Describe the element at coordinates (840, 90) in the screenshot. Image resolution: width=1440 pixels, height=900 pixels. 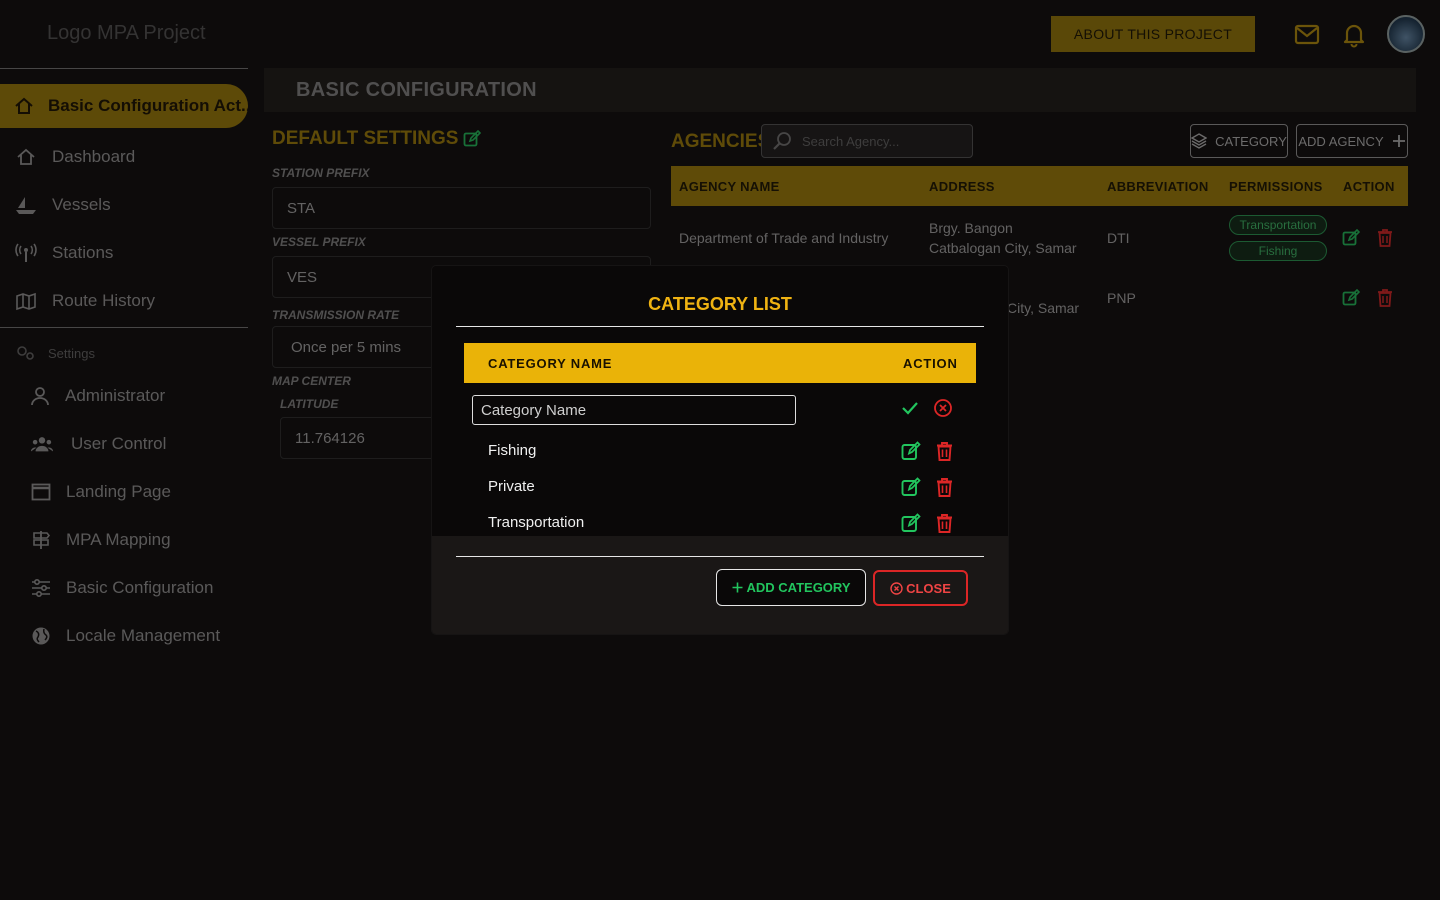
I see `page-title: BASIC CONFIGURATION` at that location.